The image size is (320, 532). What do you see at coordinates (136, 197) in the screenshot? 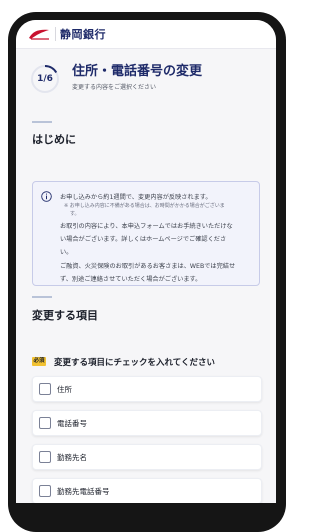
I see `info-text-line: お申し込みから約1週間で、変更内容が反映されます。` at bounding box center [136, 197].